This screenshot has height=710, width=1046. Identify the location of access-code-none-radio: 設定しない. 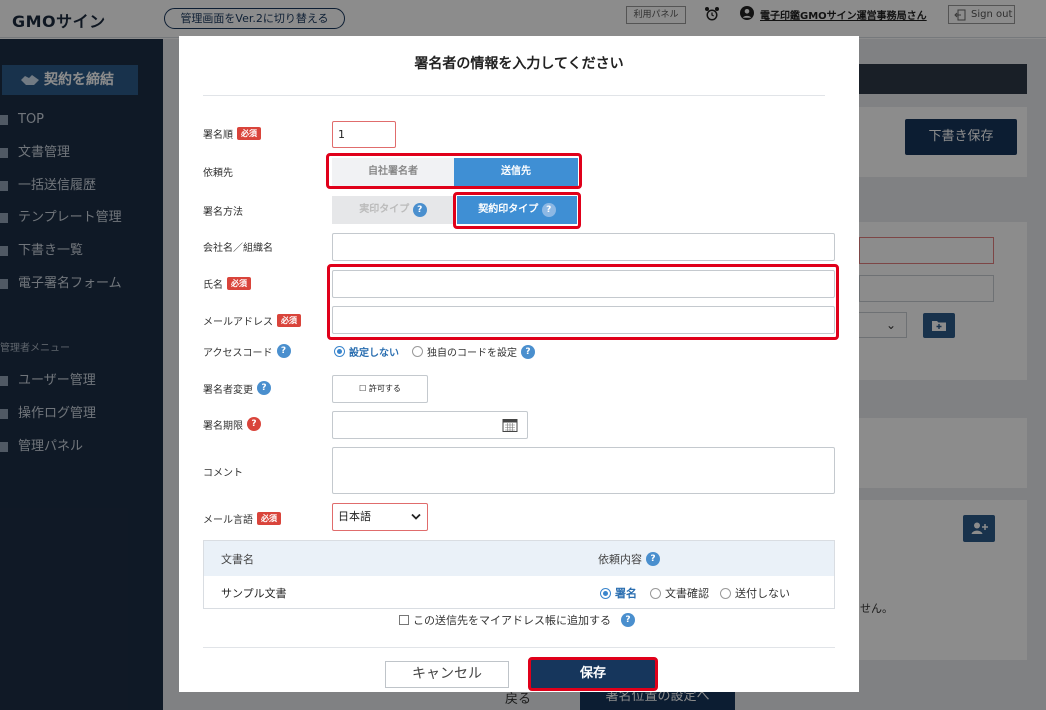
(366, 351).